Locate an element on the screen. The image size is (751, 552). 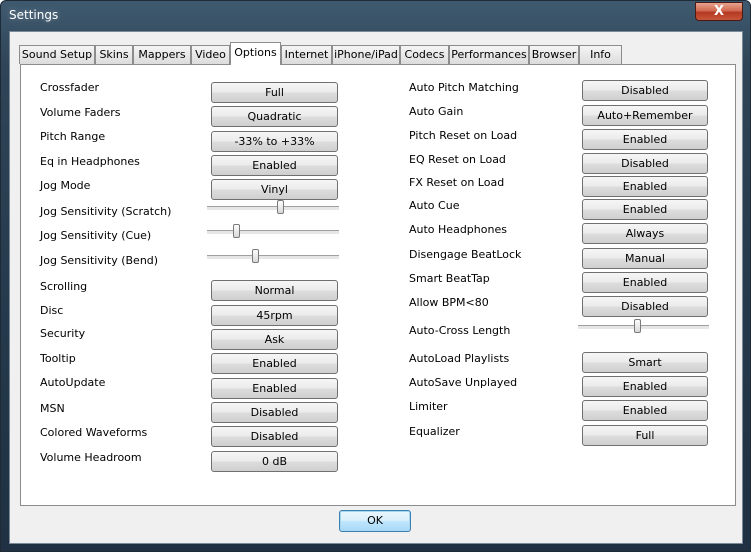
jog-sensitivity-scratch-label: Jog Sensitivity (Scratch) is located at coordinates (106, 211).